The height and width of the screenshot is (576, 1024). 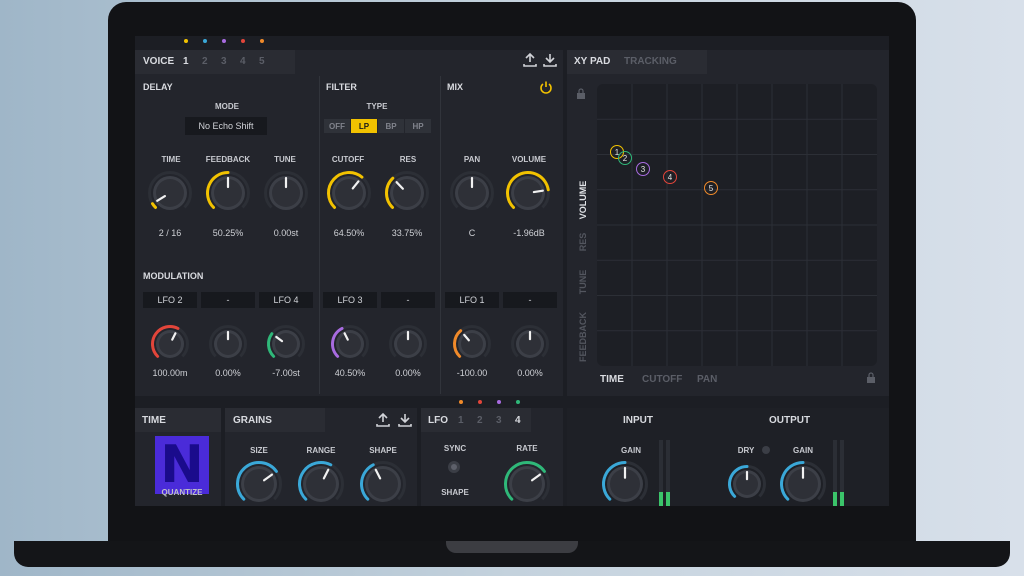 I want to click on xy-pad-grid, so click(x=737, y=225).